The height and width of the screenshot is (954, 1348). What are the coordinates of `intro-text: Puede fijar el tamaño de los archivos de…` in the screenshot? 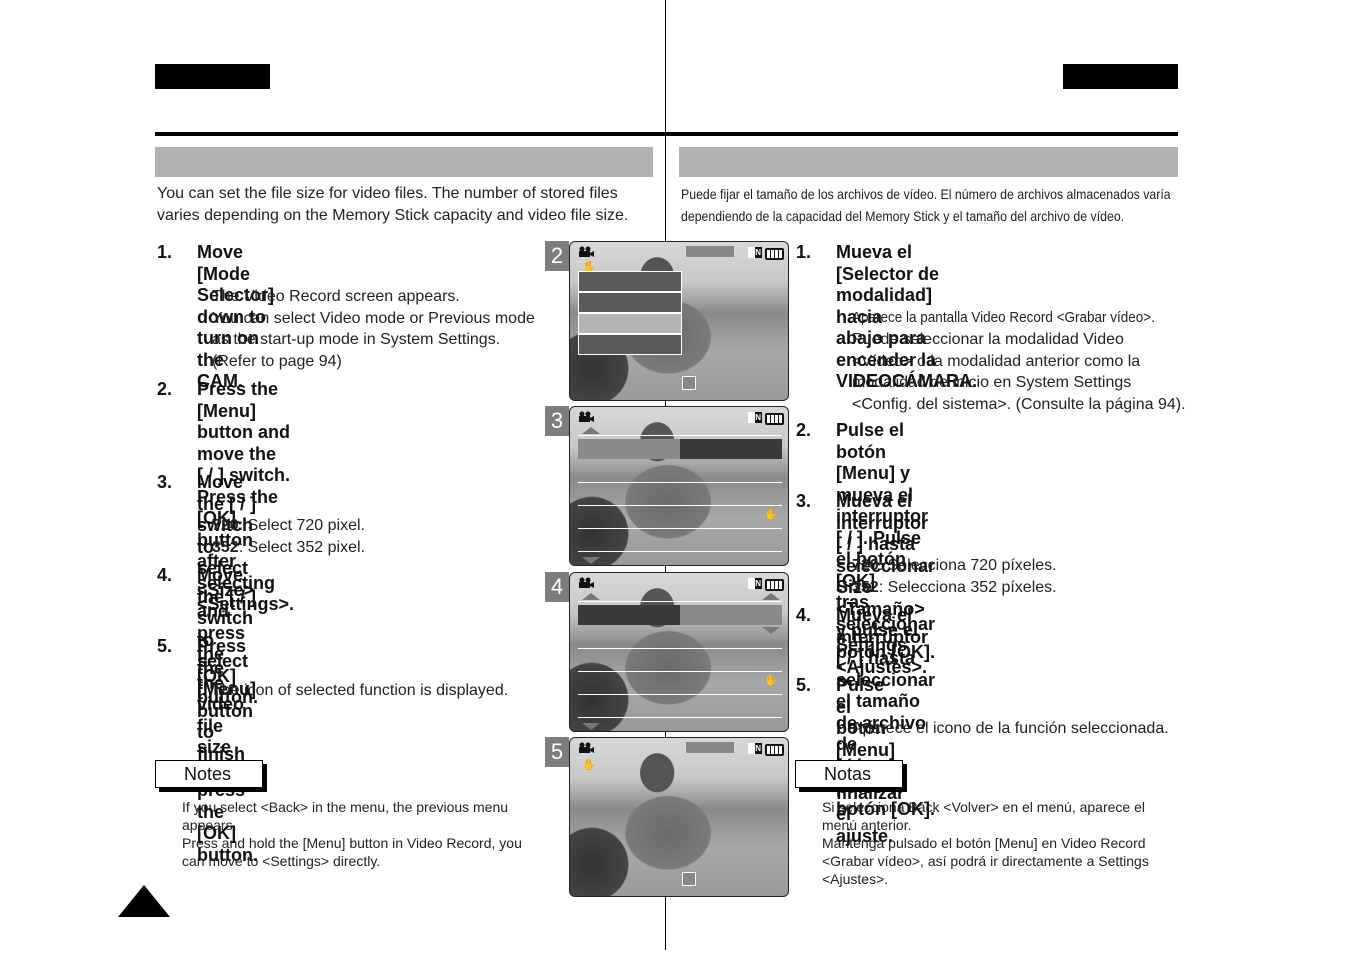 It's located at (926, 205).